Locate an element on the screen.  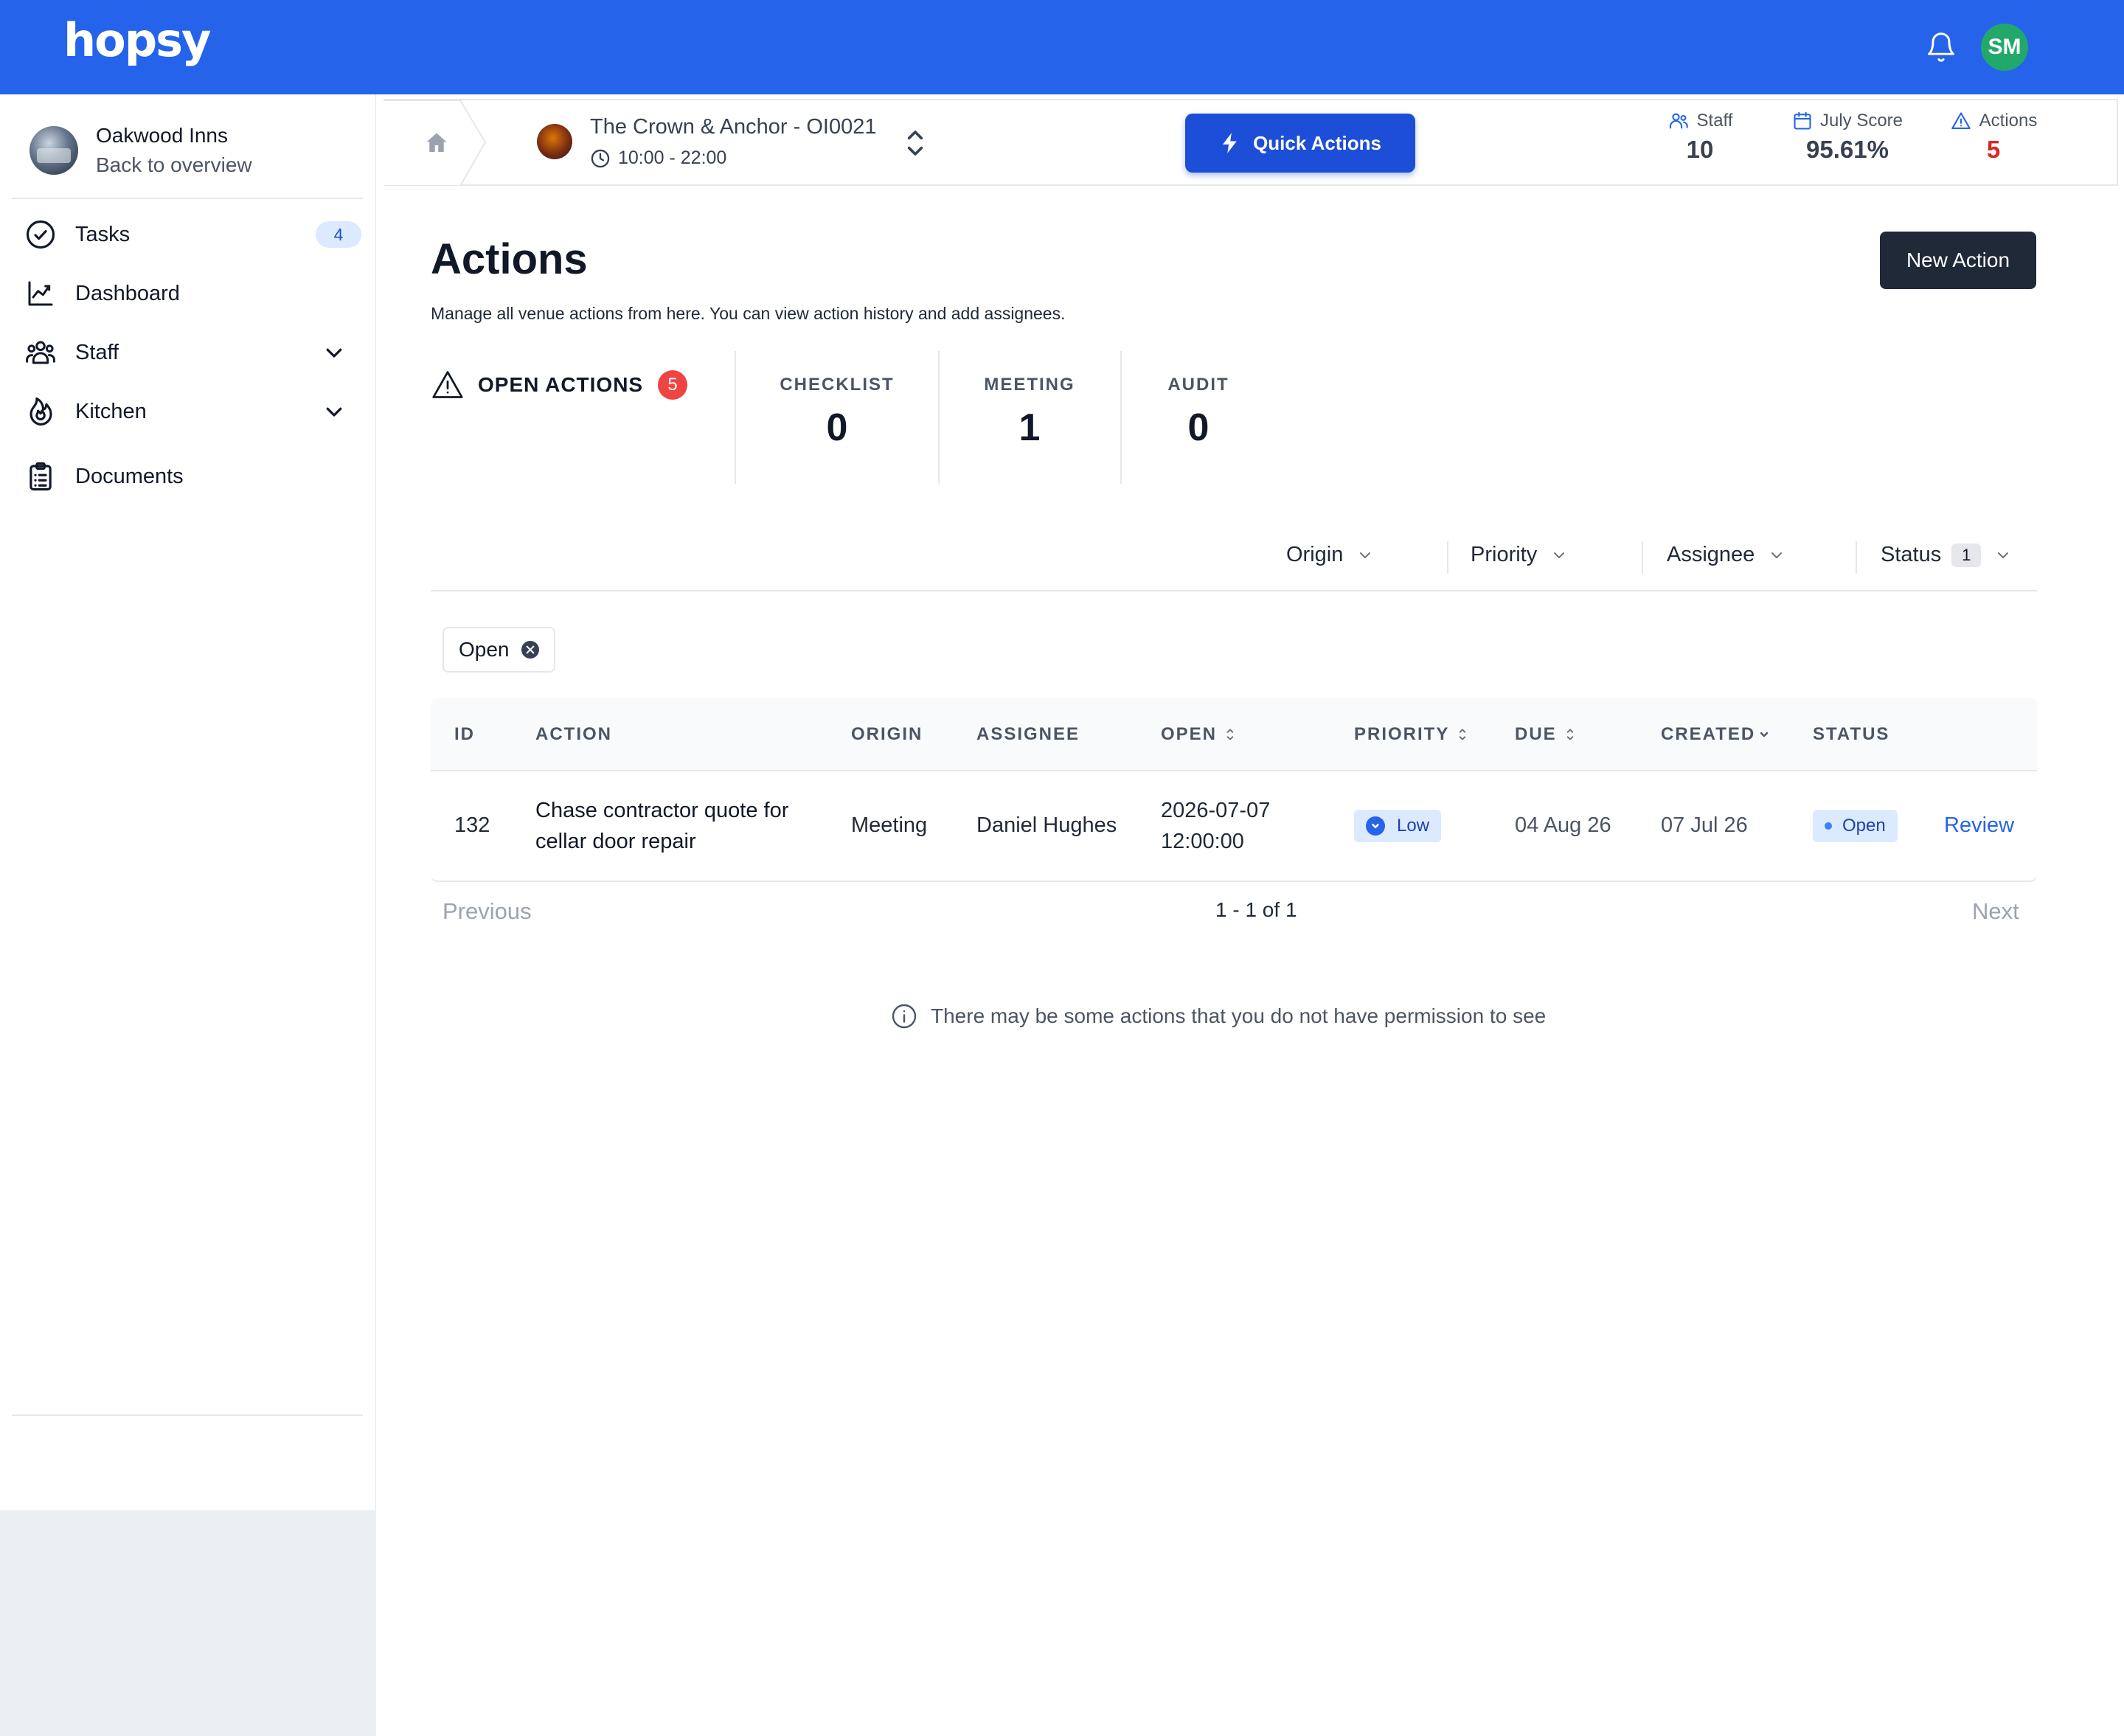
venue-name: The Crown & Anchor - OI0021 is located at coordinates (733, 127).